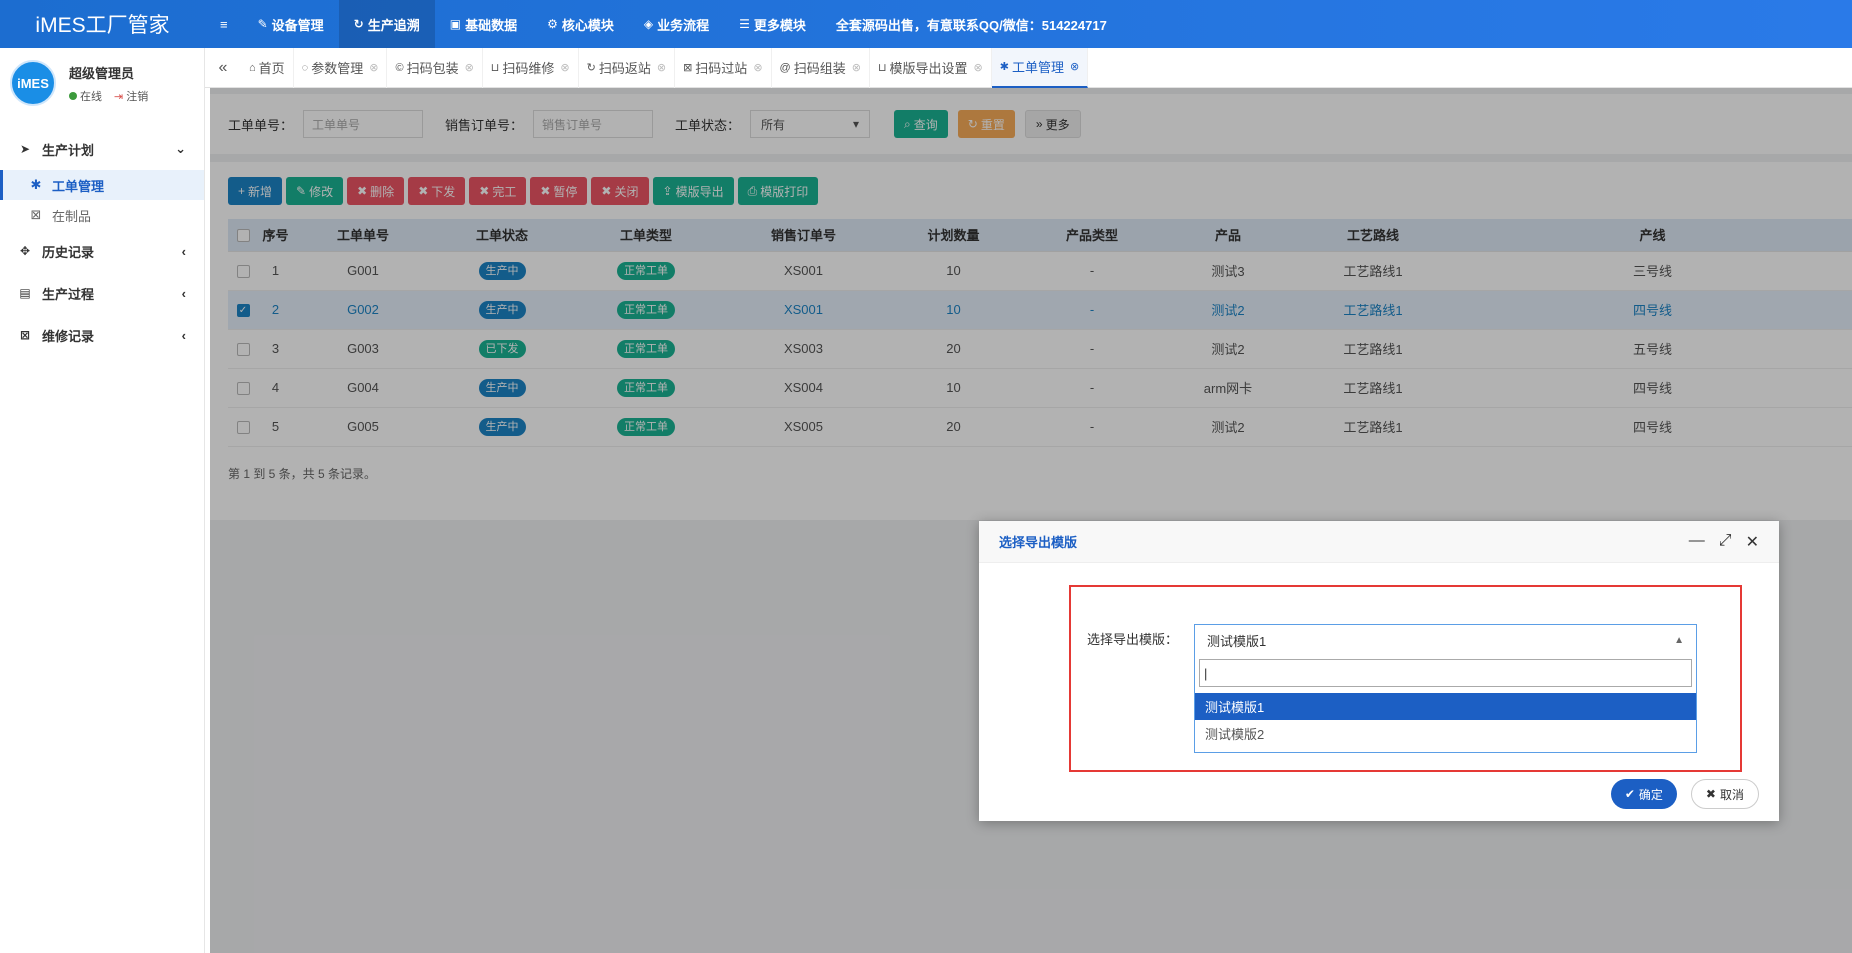  What do you see at coordinates (1725, 542) in the screenshot?
I see `maximize-icon: ⤢` at bounding box center [1725, 542].